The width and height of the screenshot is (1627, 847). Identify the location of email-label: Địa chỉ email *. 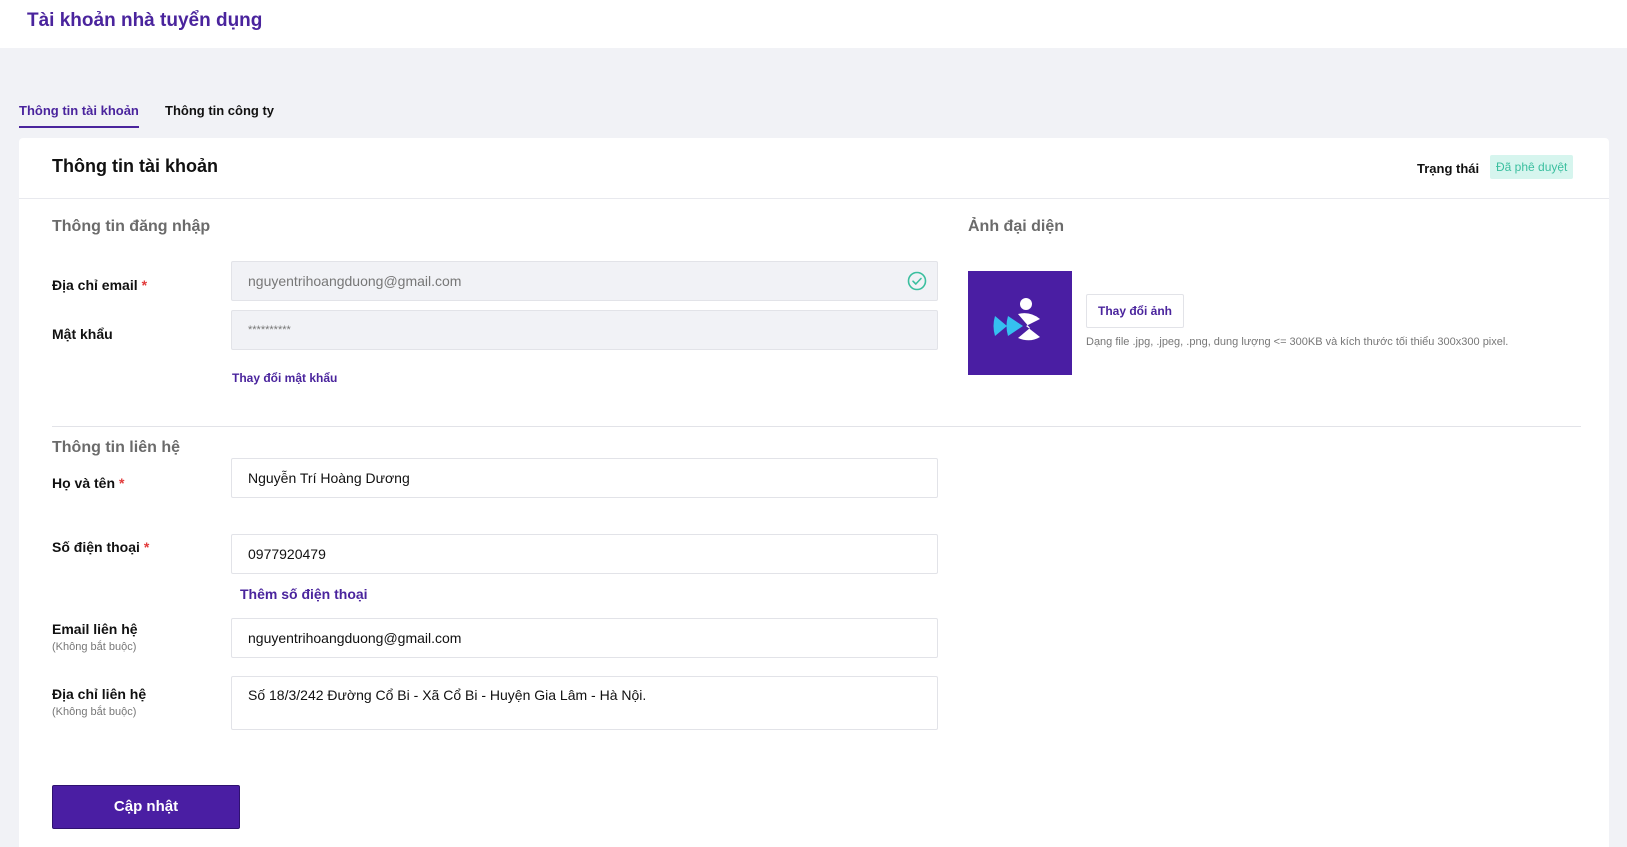
(99, 285).